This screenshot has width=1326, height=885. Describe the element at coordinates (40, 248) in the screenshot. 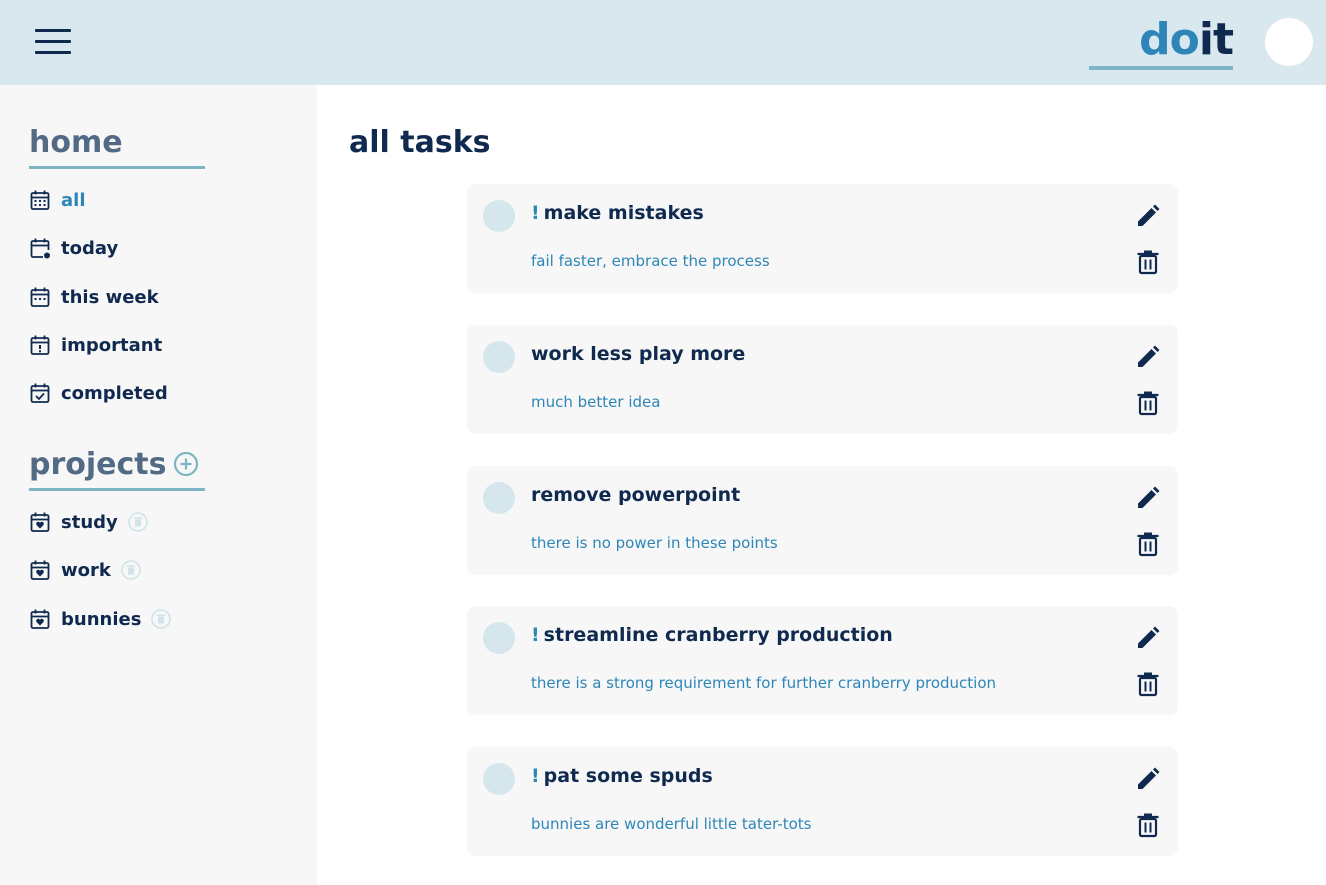

I see `calendar-today-icon` at that location.